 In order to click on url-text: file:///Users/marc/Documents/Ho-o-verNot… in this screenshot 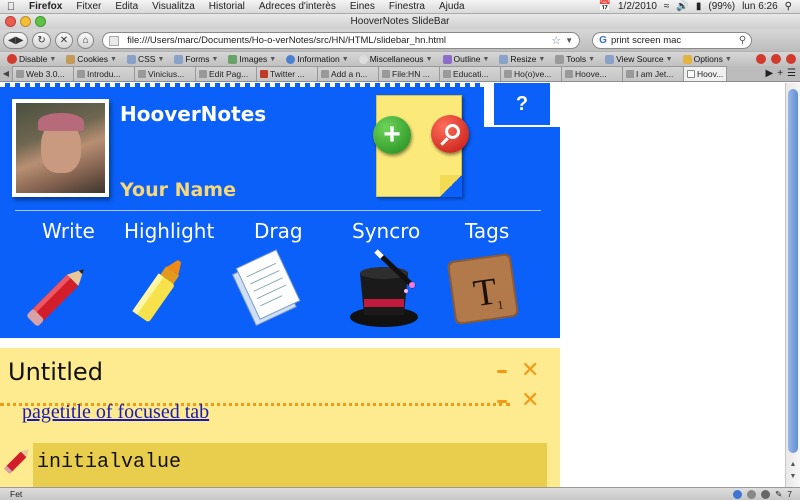, I will do `click(287, 40)`.